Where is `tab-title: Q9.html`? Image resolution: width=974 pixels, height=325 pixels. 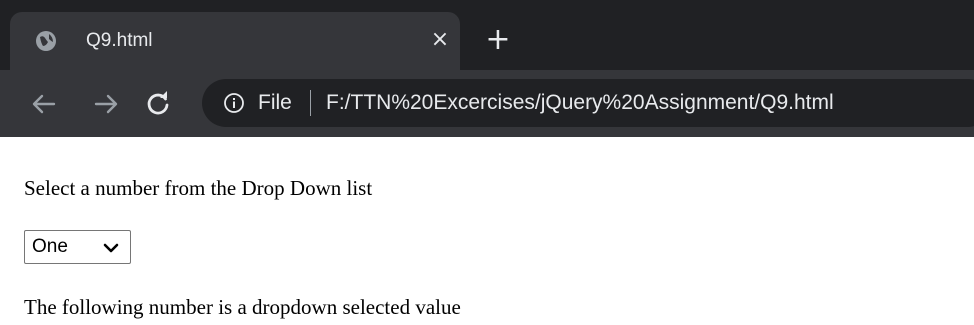
tab-title: Q9.html is located at coordinates (119, 40).